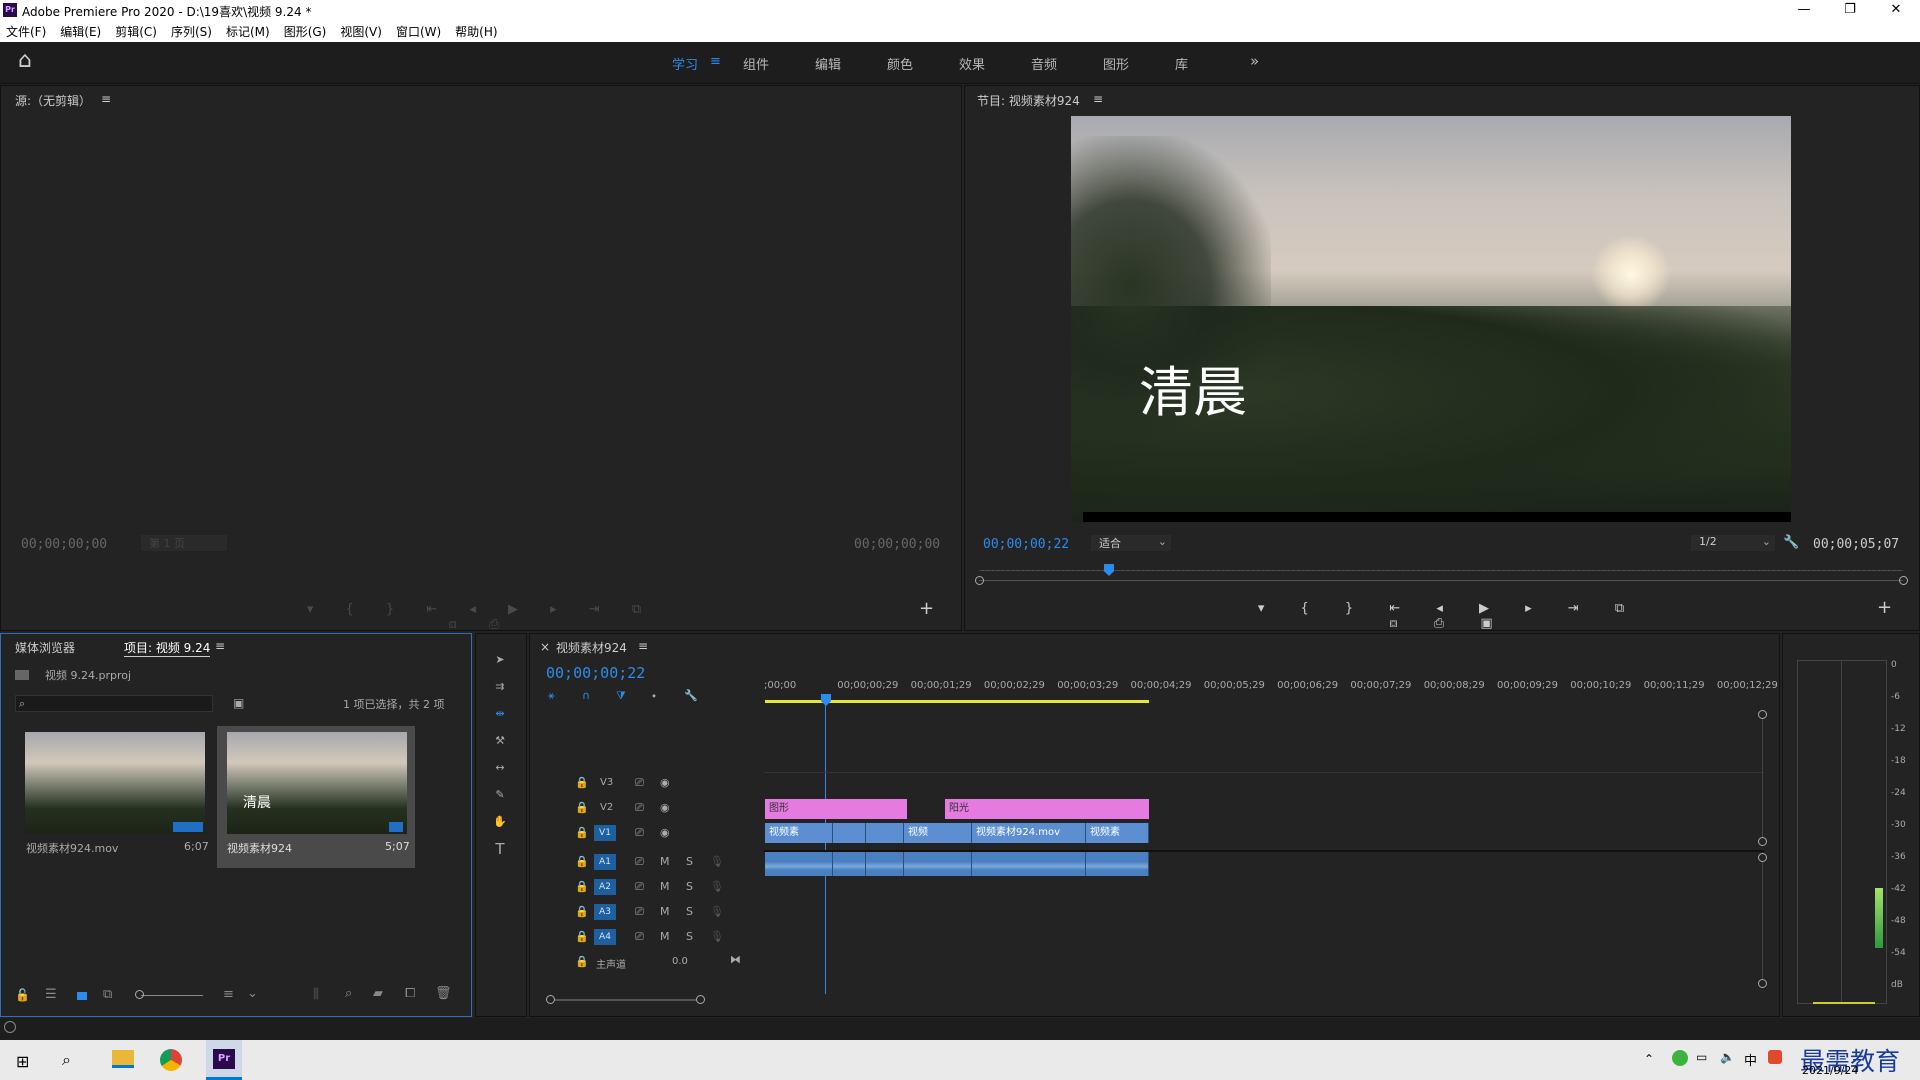 Image resolution: width=1920 pixels, height=1080 pixels. What do you see at coordinates (316, 994) in the screenshot?
I see `automate-sequence-icon: ⫼` at bounding box center [316, 994].